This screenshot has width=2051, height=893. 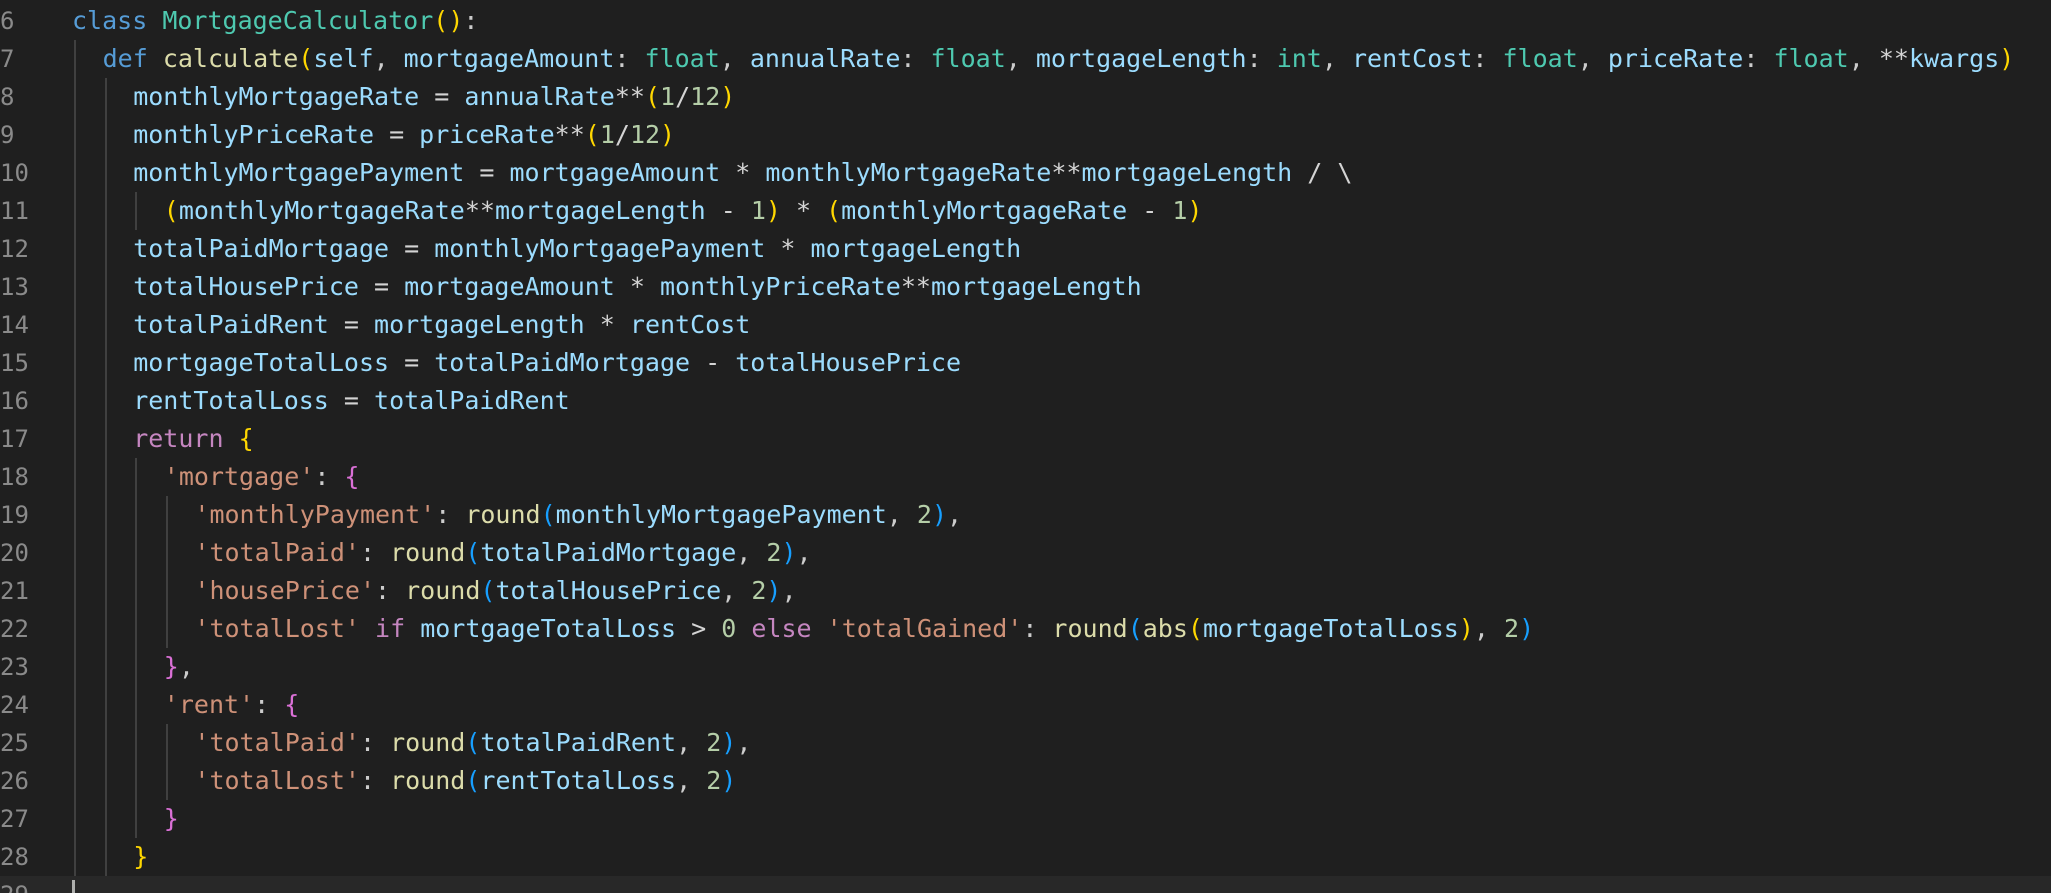 What do you see at coordinates (1322, 172) in the screenshot?
I see `code-token: / \` at bounding box center [1322, 172].